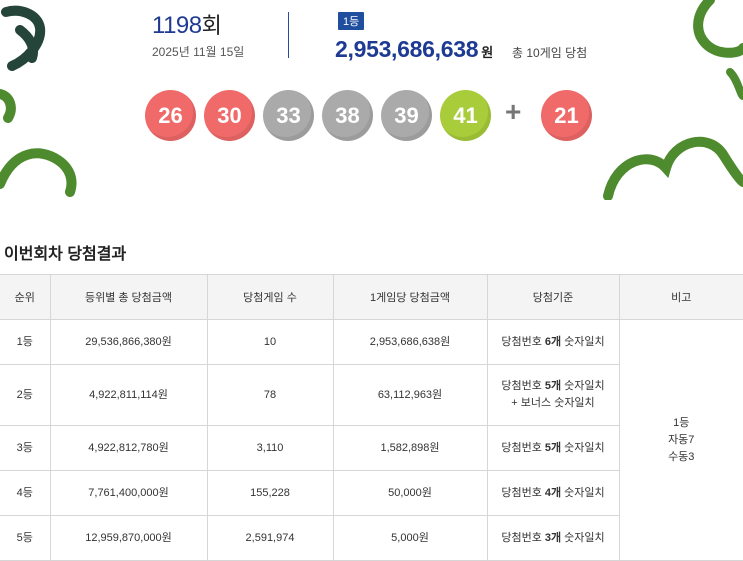 This screenshot has height=561, width=743. Describe the element at coordinates (487, 52) in the screenshot. I see `prize-unit: 원` at that location.